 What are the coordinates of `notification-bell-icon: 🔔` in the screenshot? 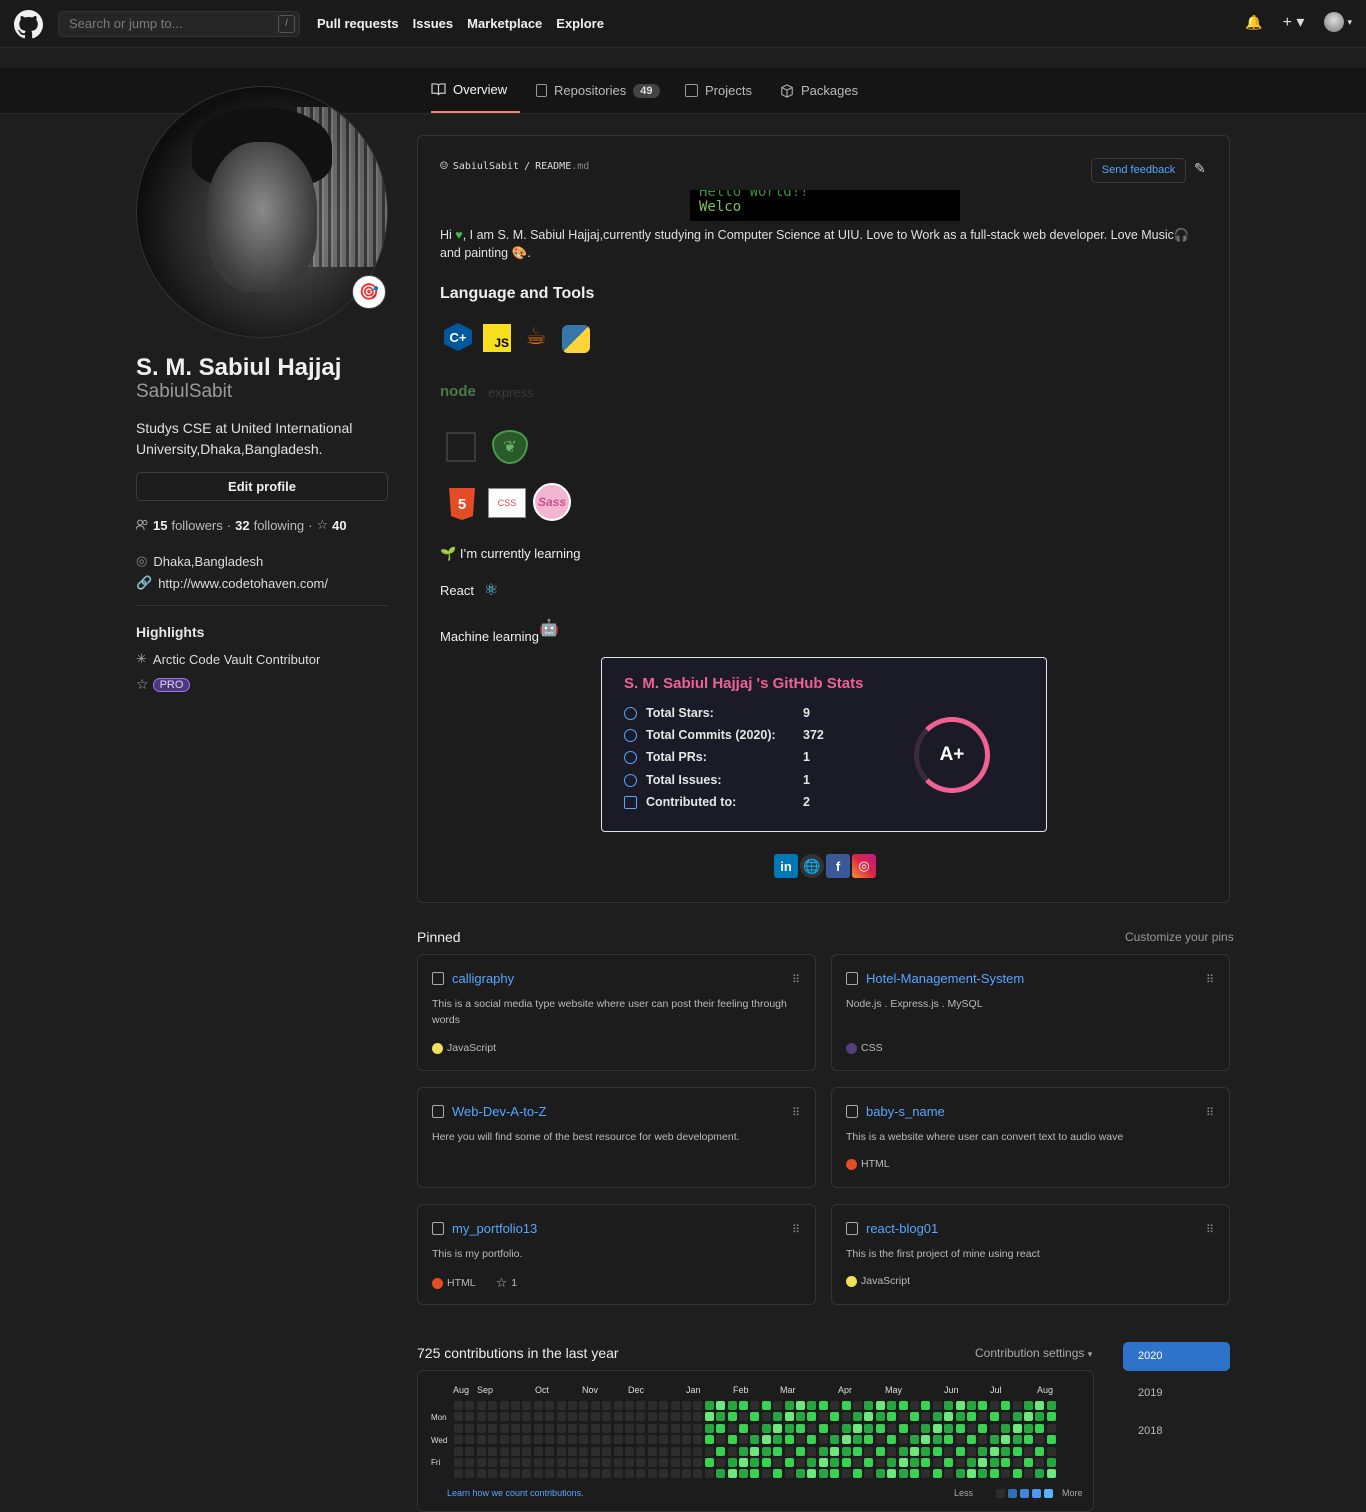 It's located at (1253, 22).